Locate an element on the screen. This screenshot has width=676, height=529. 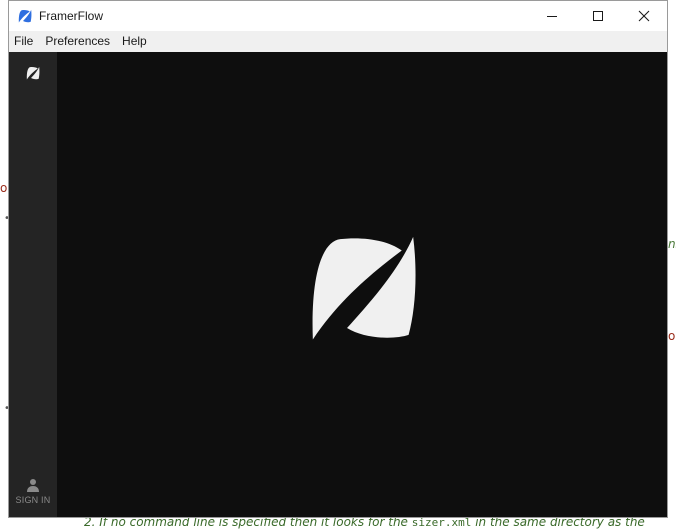
menu-preferences: Preferences is located at coordinates (77, 41).